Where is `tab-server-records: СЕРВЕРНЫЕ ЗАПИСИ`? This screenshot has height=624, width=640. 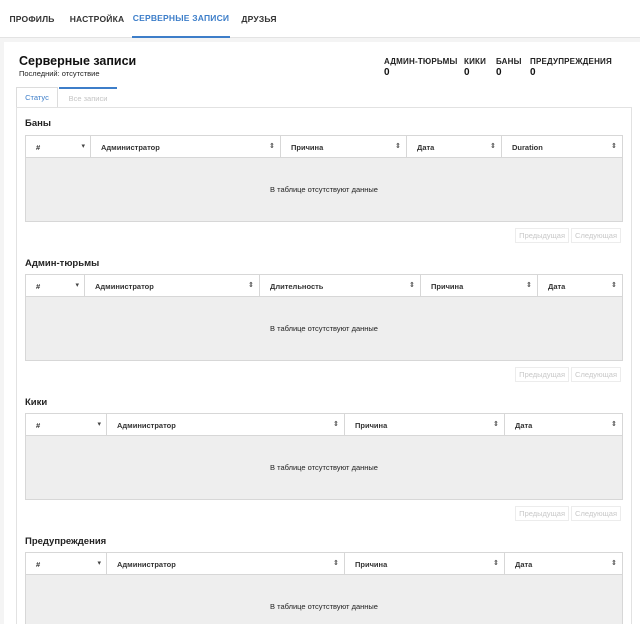
tab-server-records: СЕРВЕРНЫЕ ЗАПИСИ is located at coordinates (181, 19).